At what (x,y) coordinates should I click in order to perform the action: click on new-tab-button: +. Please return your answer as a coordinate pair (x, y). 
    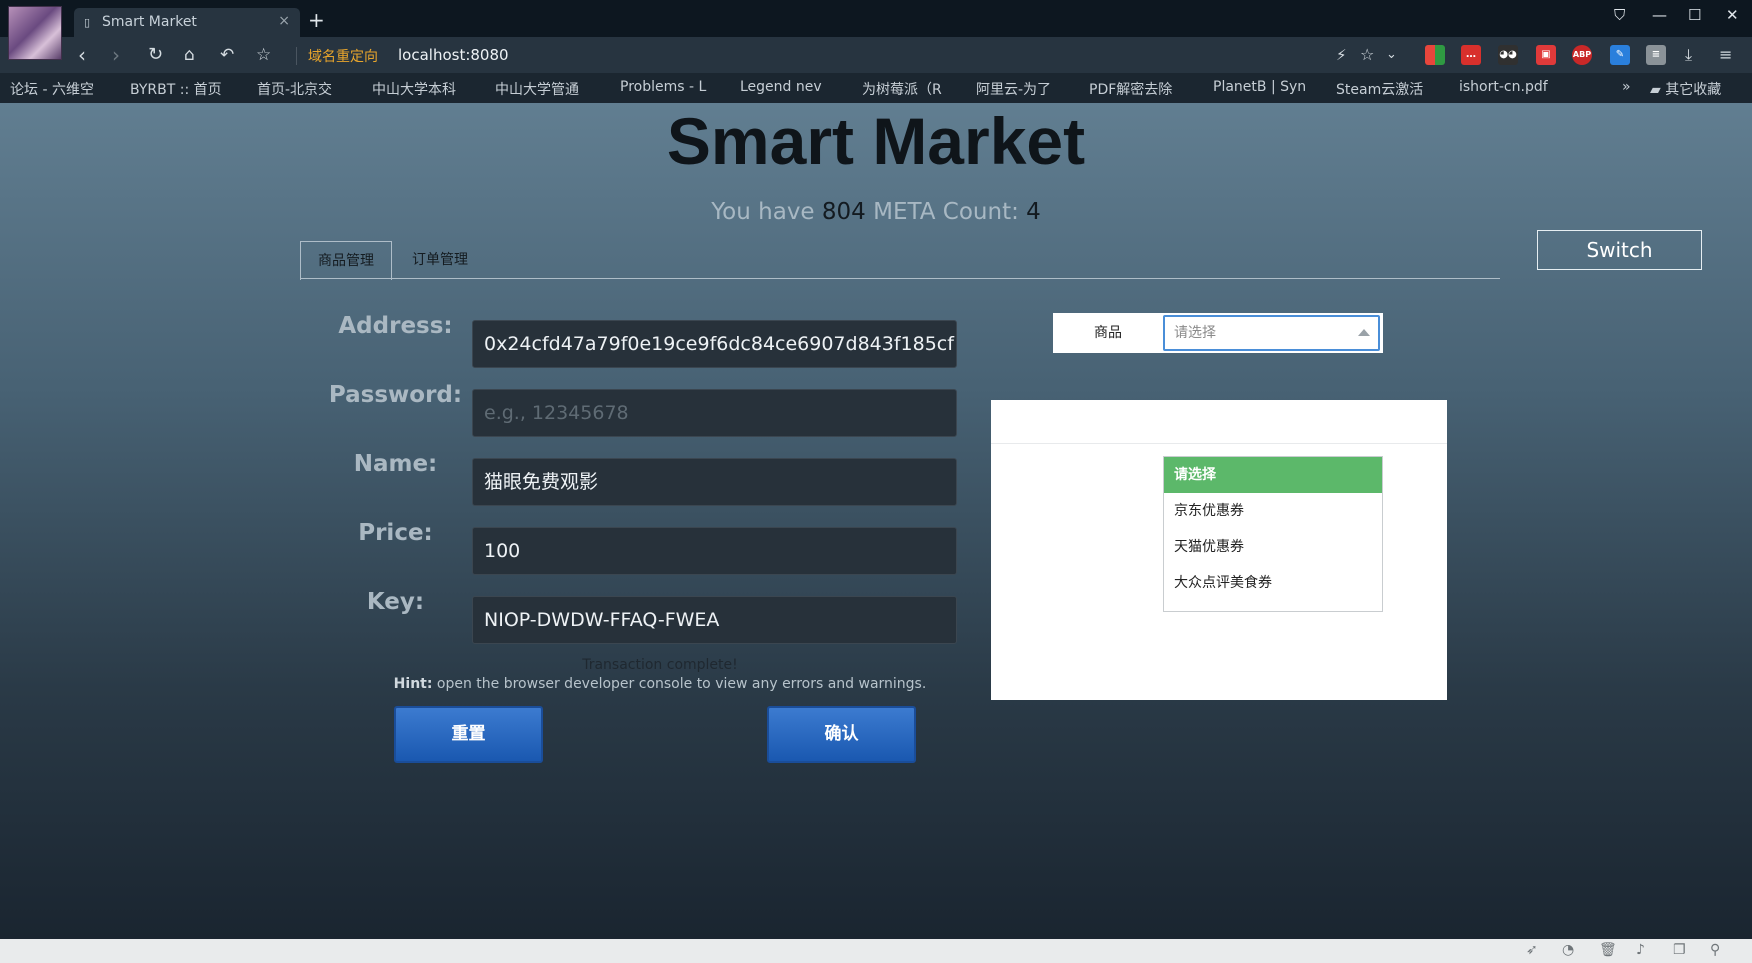
    Looking at the image, I should click on (316, 20).